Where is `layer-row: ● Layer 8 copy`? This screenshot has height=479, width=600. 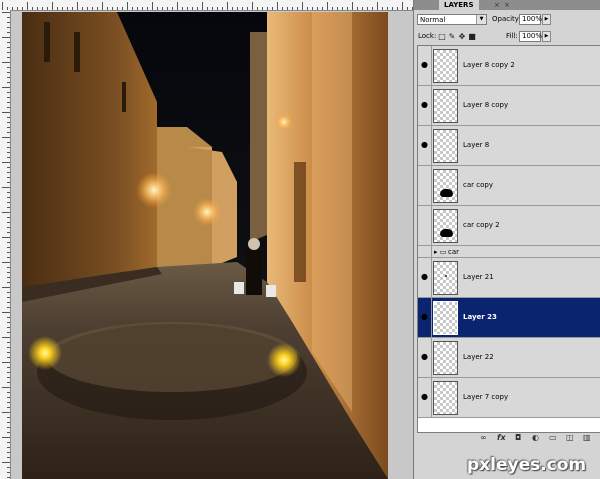
layer-row: ● Layer 8 copy is located at coordinates (509, 106).